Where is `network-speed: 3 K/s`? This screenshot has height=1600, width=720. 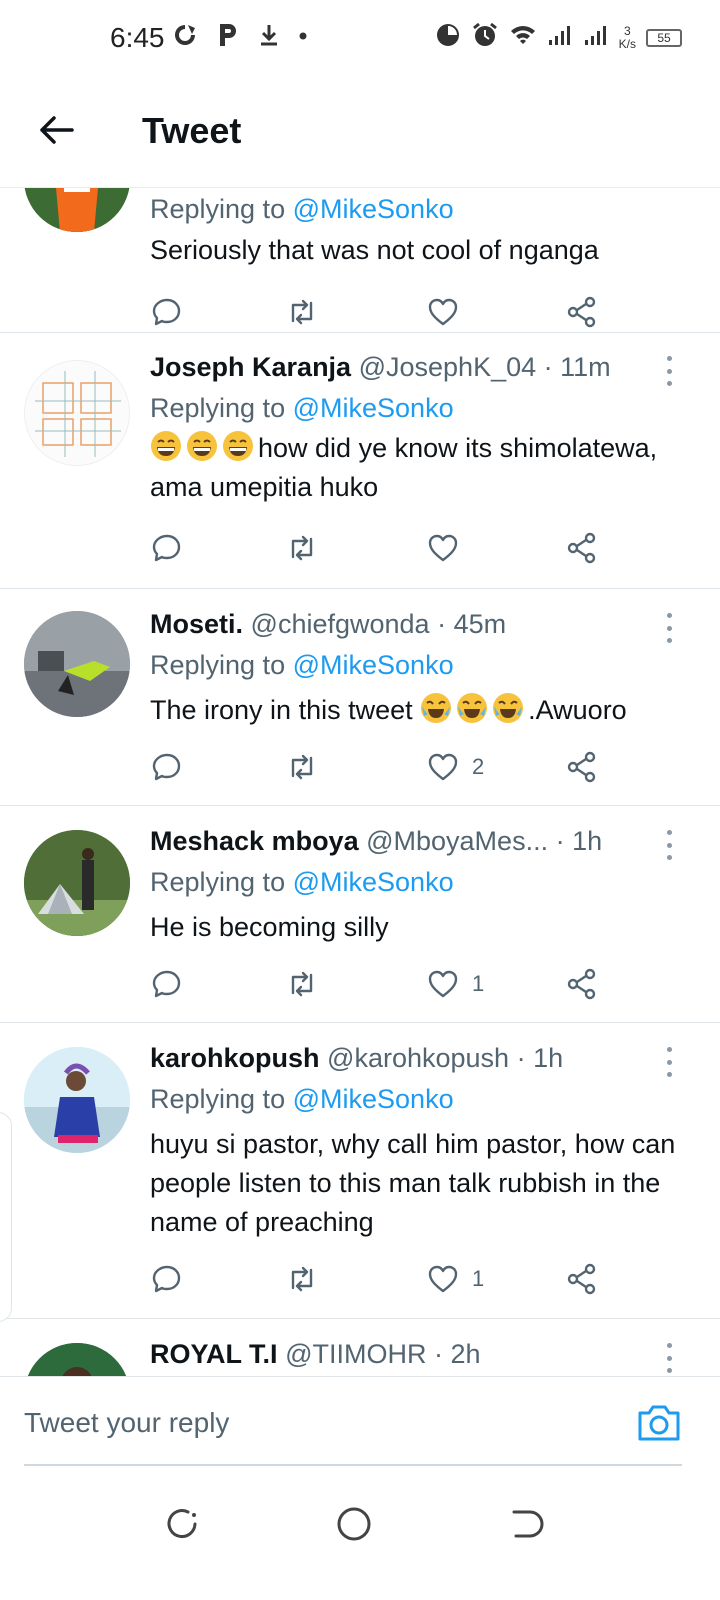
network-speed: 3 K/s is located at coordinates (627, 37).